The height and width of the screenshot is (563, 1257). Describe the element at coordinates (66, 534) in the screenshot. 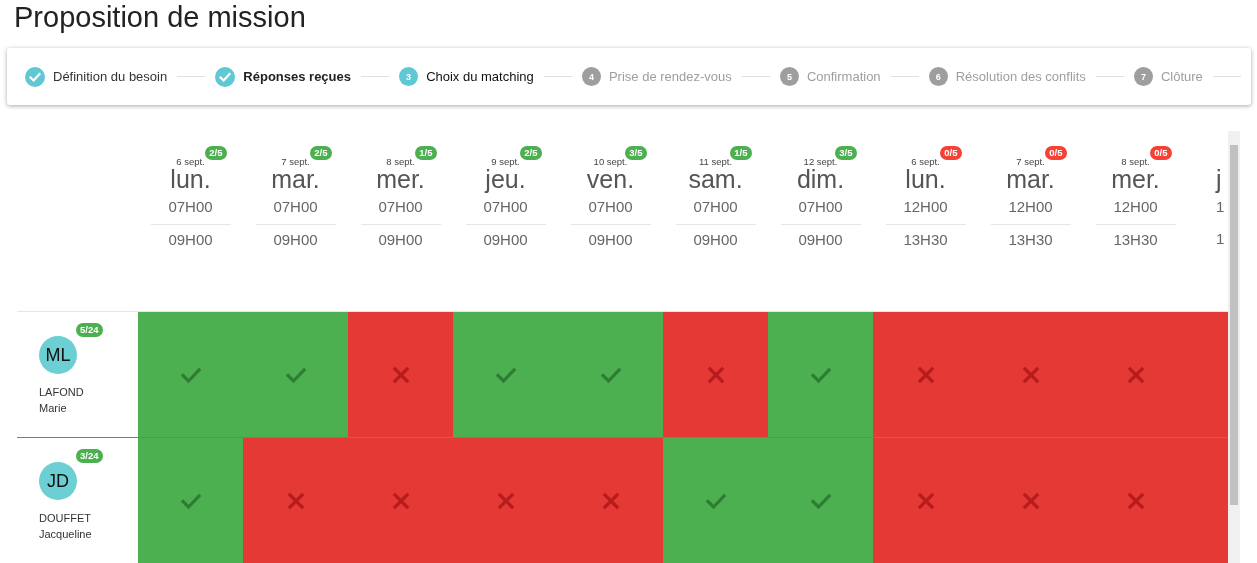

I see `first-name: Jacqueline` at that location.